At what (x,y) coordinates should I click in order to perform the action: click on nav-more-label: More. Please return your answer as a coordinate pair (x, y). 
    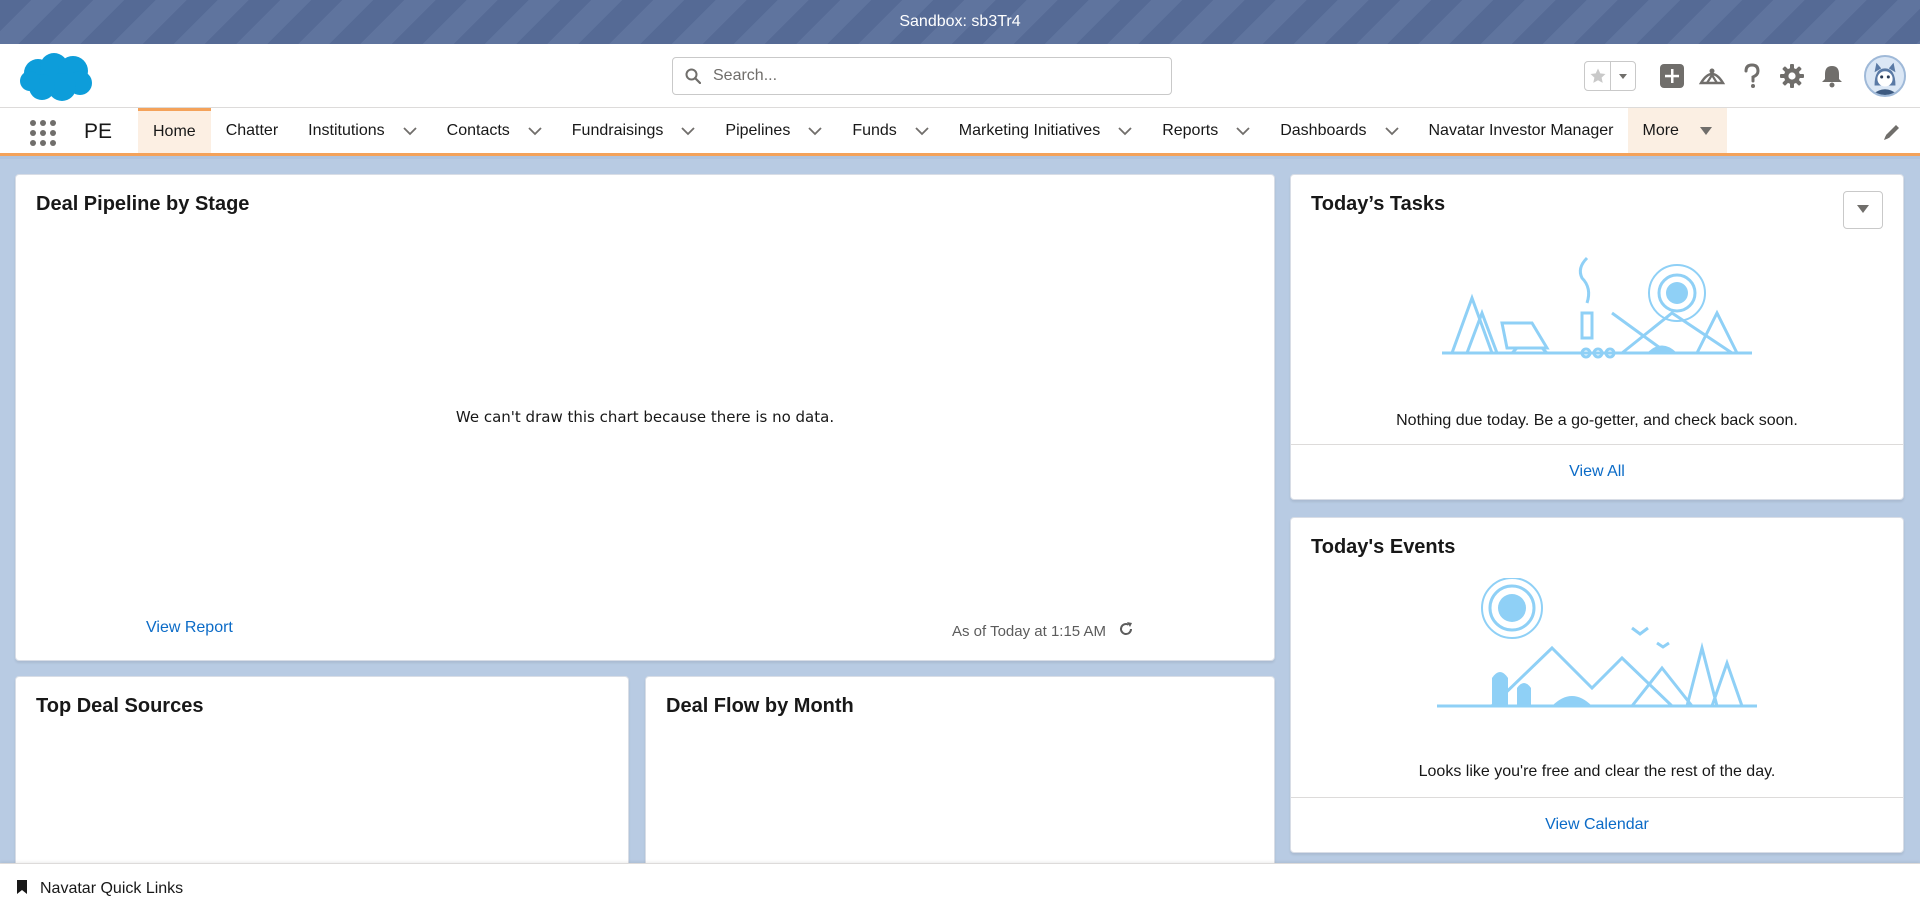
    Looking at the image, I should click on (1660, 130).